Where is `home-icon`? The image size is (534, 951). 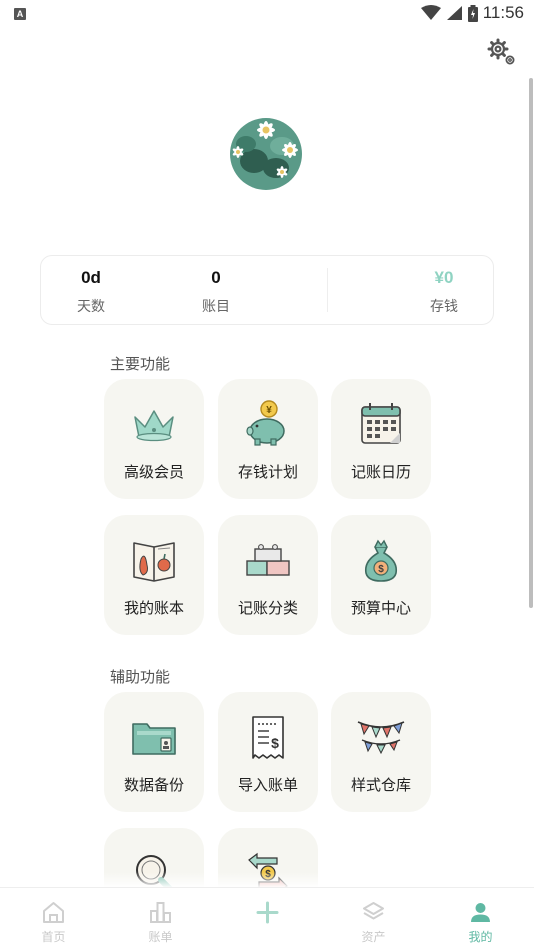
home-icon is located at coordinates (53, 912).